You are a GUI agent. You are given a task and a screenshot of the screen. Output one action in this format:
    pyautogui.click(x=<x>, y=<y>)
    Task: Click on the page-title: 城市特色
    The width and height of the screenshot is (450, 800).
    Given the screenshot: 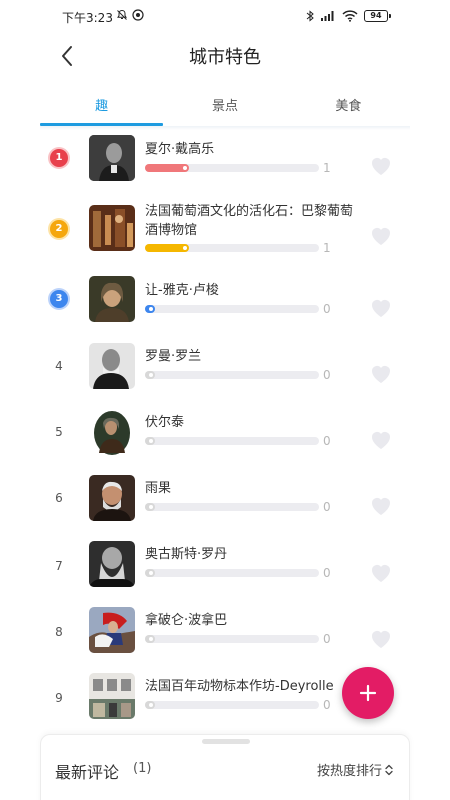 What is the action you would take?
    pyautogui.click(x=225, y=57)
    